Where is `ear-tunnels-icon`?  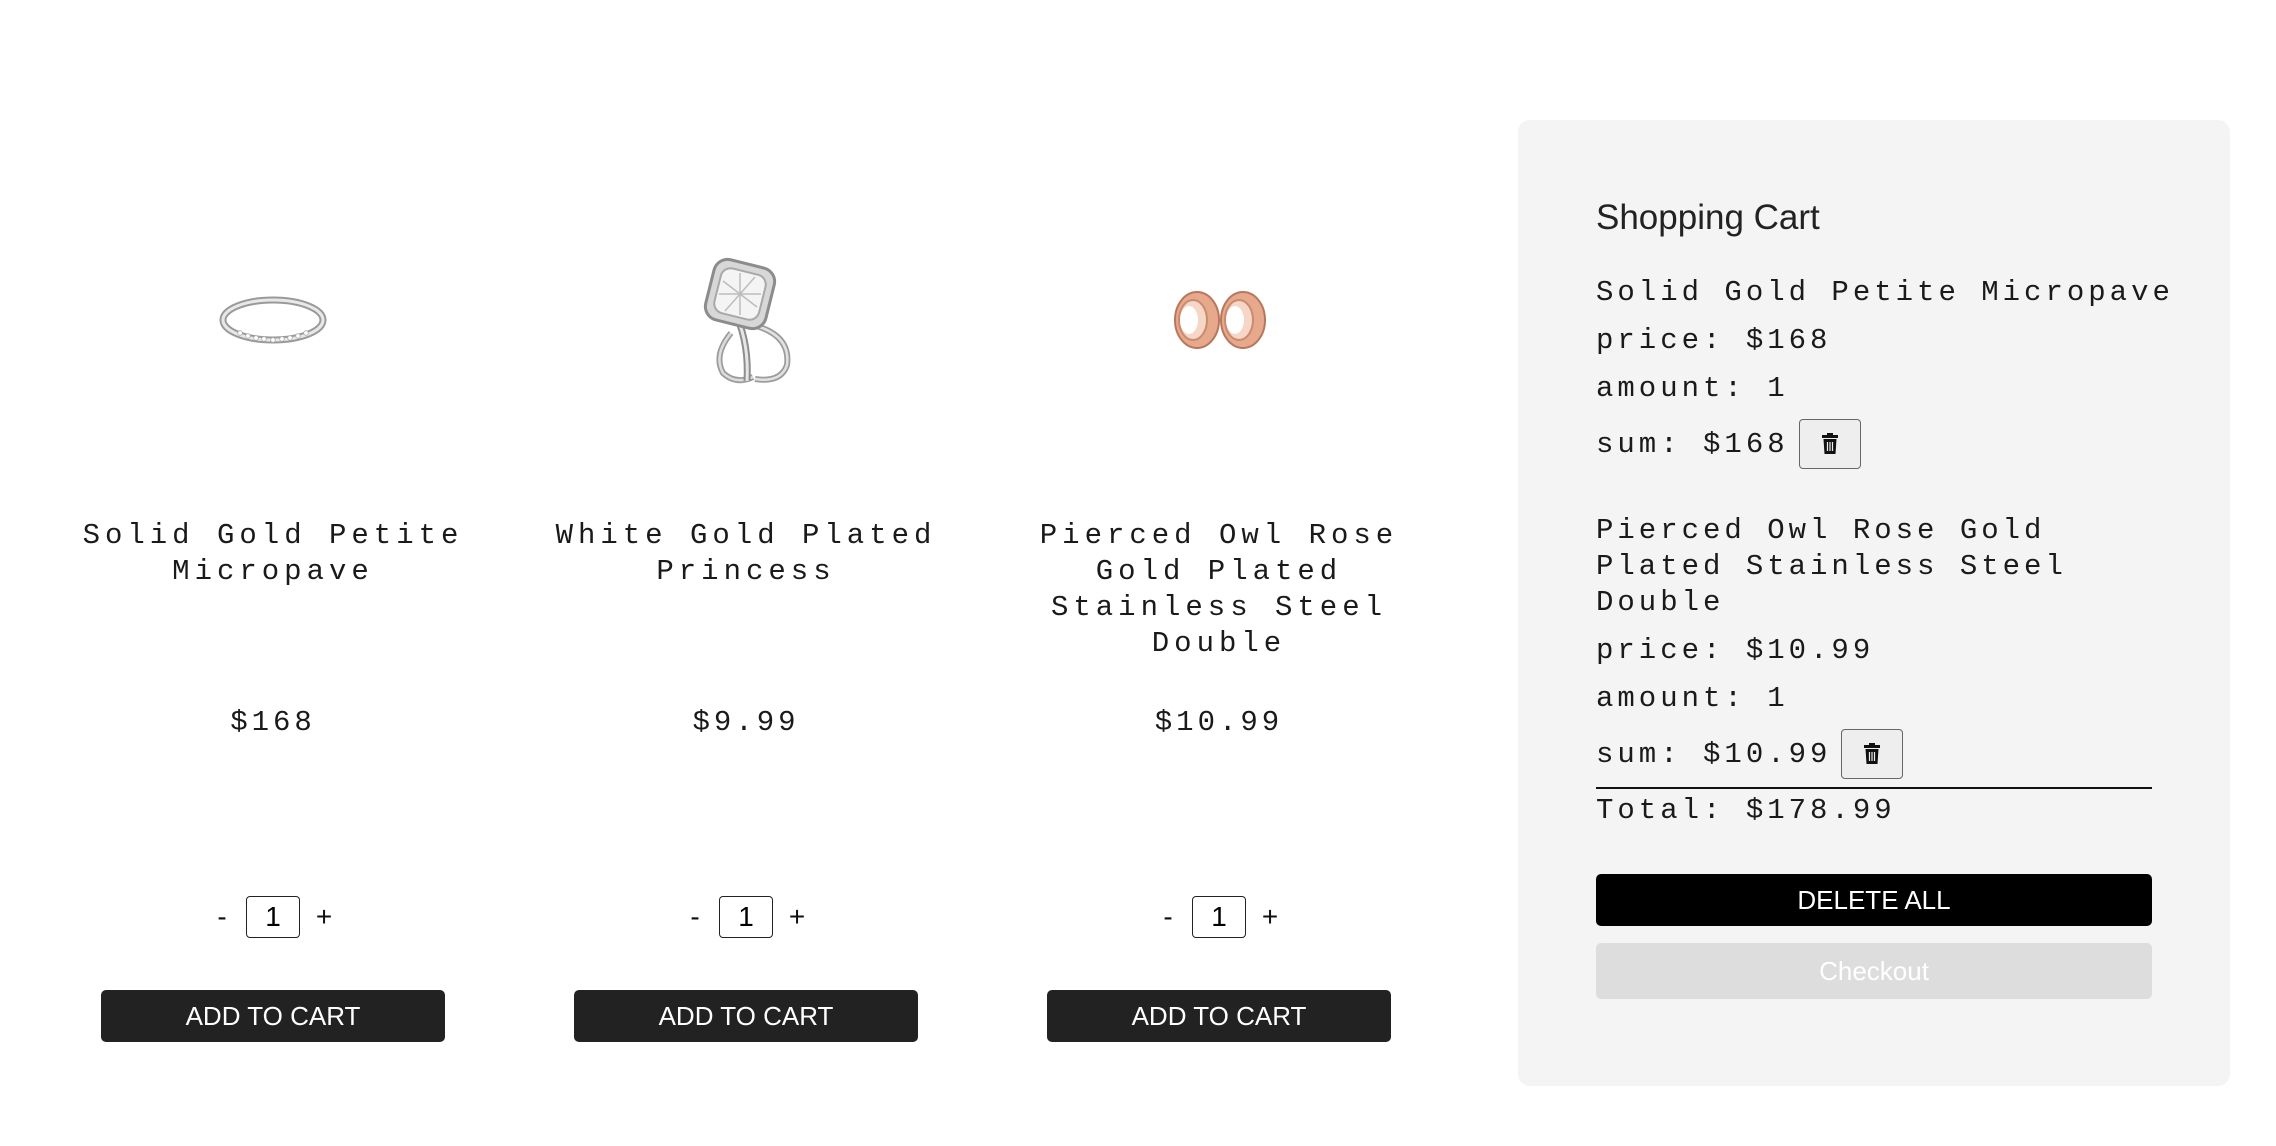
ear-tunnels-icon is located at coordinates (1219, 320).